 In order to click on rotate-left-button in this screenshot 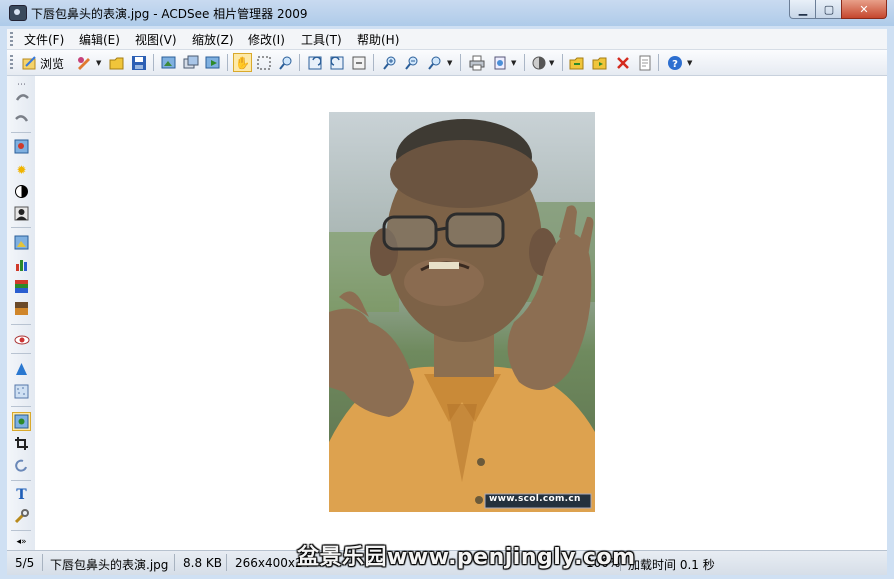, I will do `click(314, 62)`.